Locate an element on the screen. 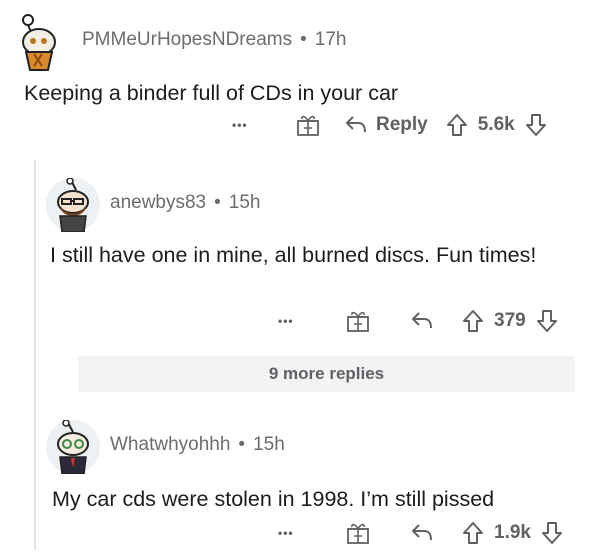 The image size is (600, 559). score: 1.9k is located at coordinates (512, 532).